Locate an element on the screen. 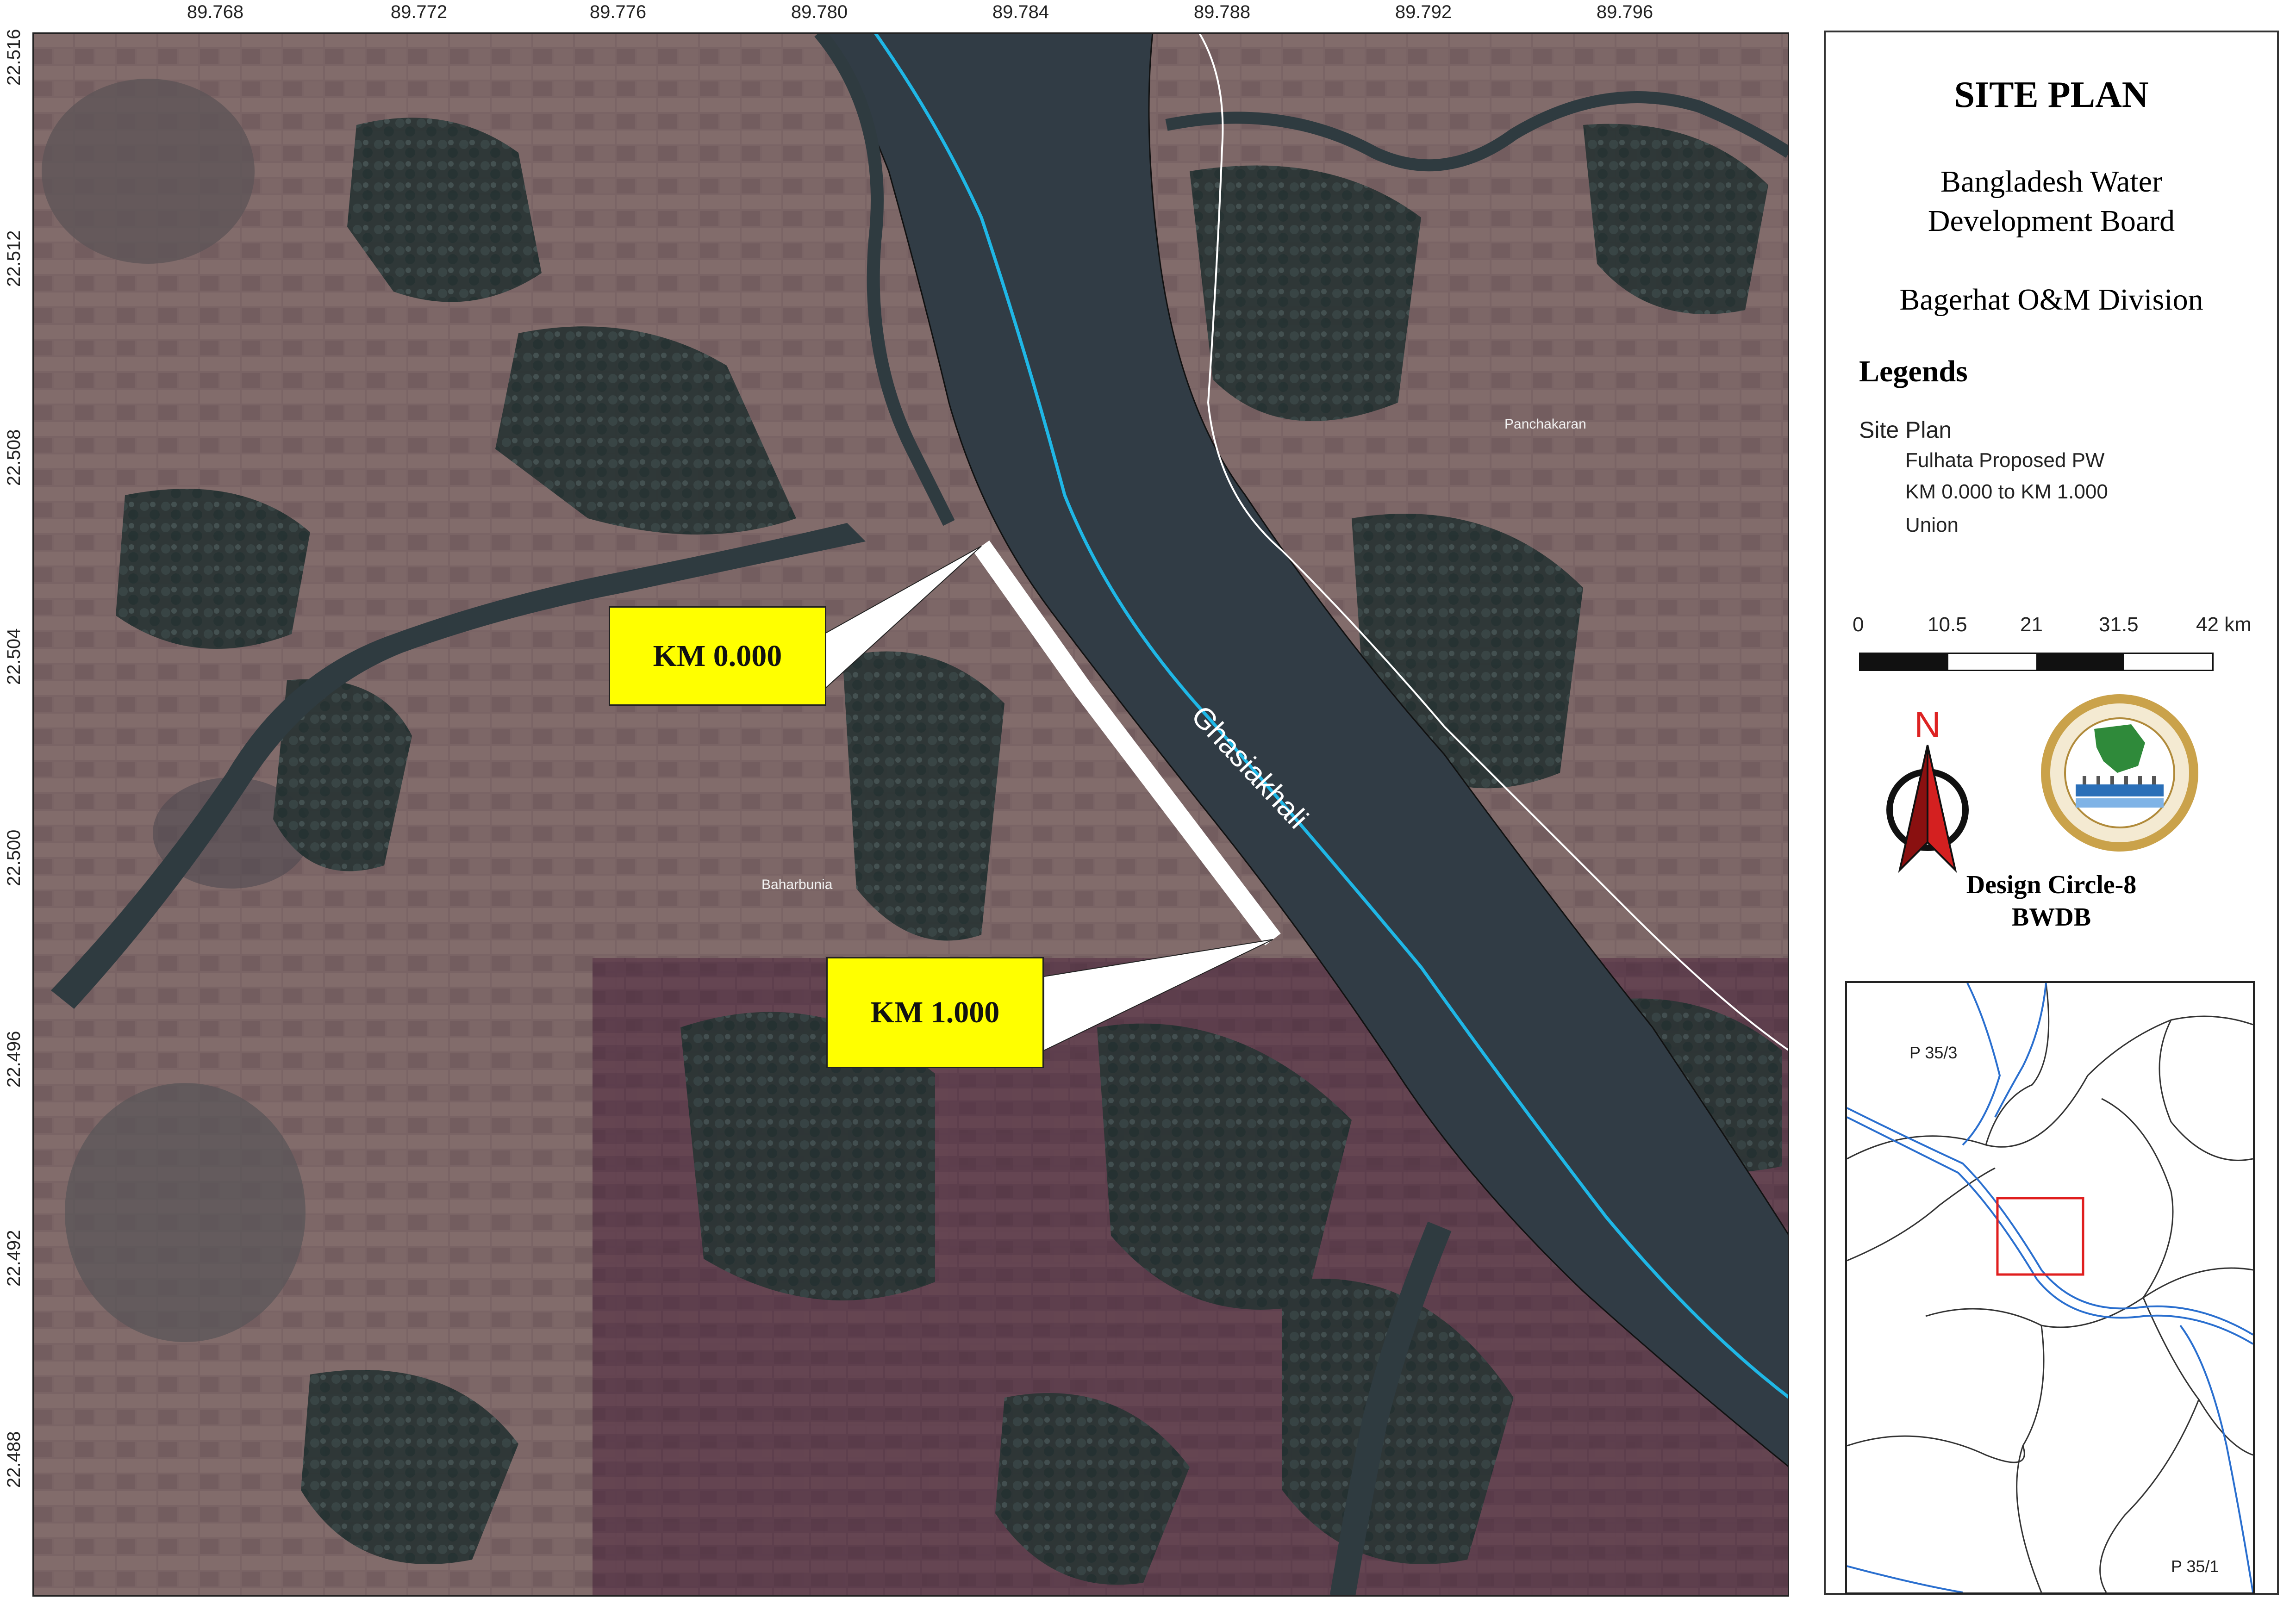 This screenshot has height=1623, width=2296. org-name-line1: Bangladesh Water is located at coordinates (2051, 182).